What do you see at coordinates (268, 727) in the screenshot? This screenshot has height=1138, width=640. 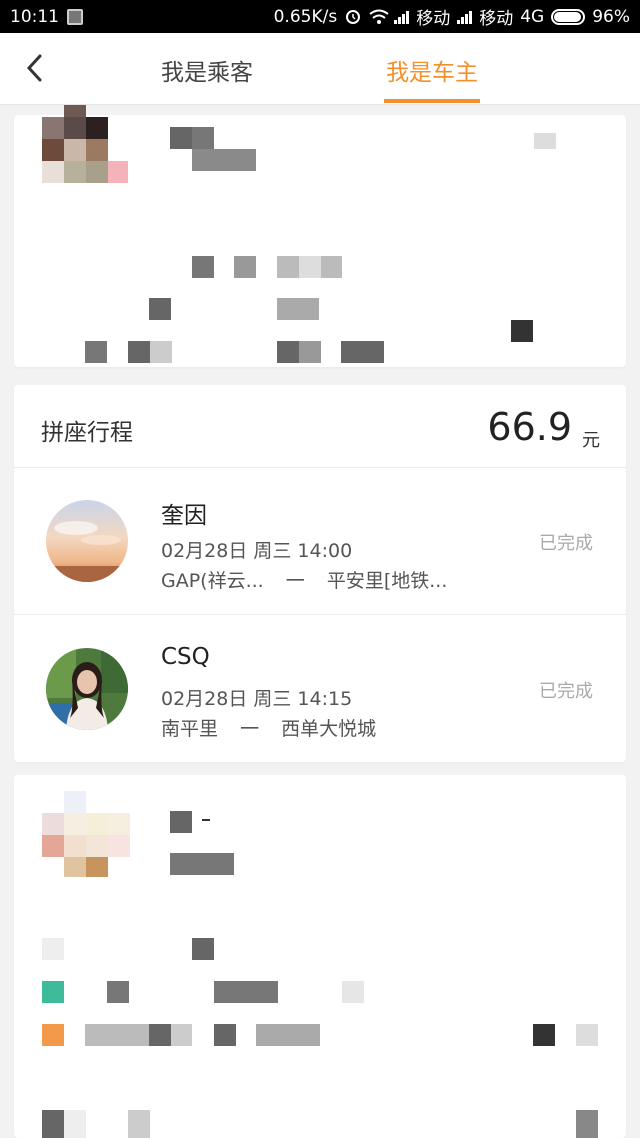 I see `trip-route: 南平里 一 西单大悦城` at bounding box center [268, 727].